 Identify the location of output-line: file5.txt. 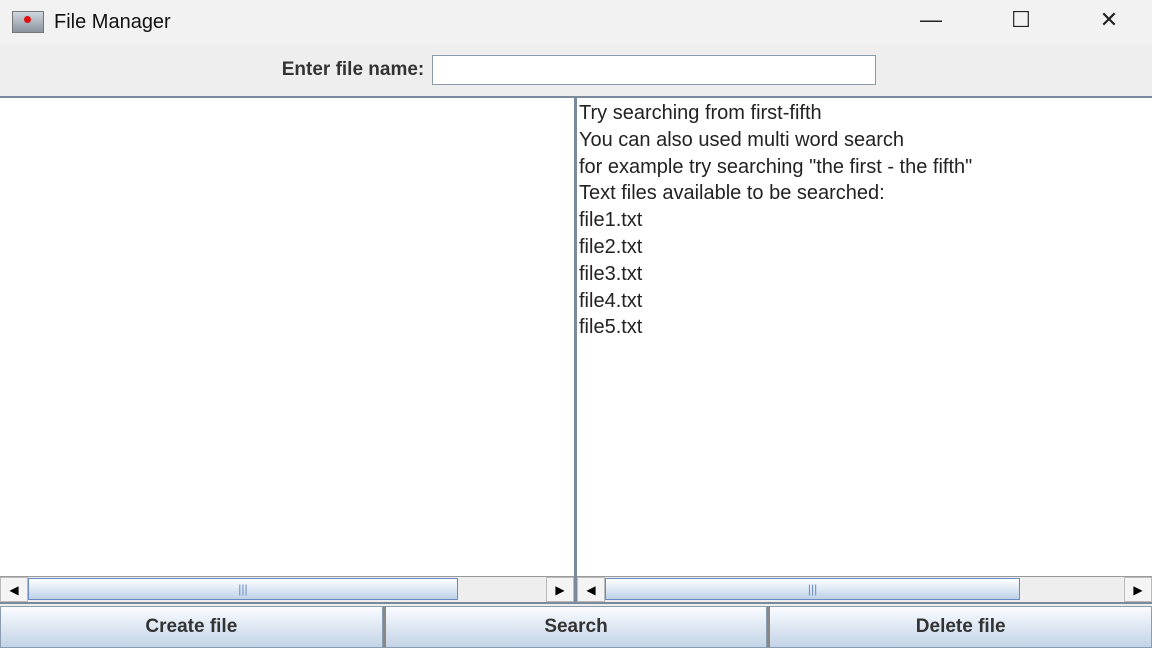
(611, 327).